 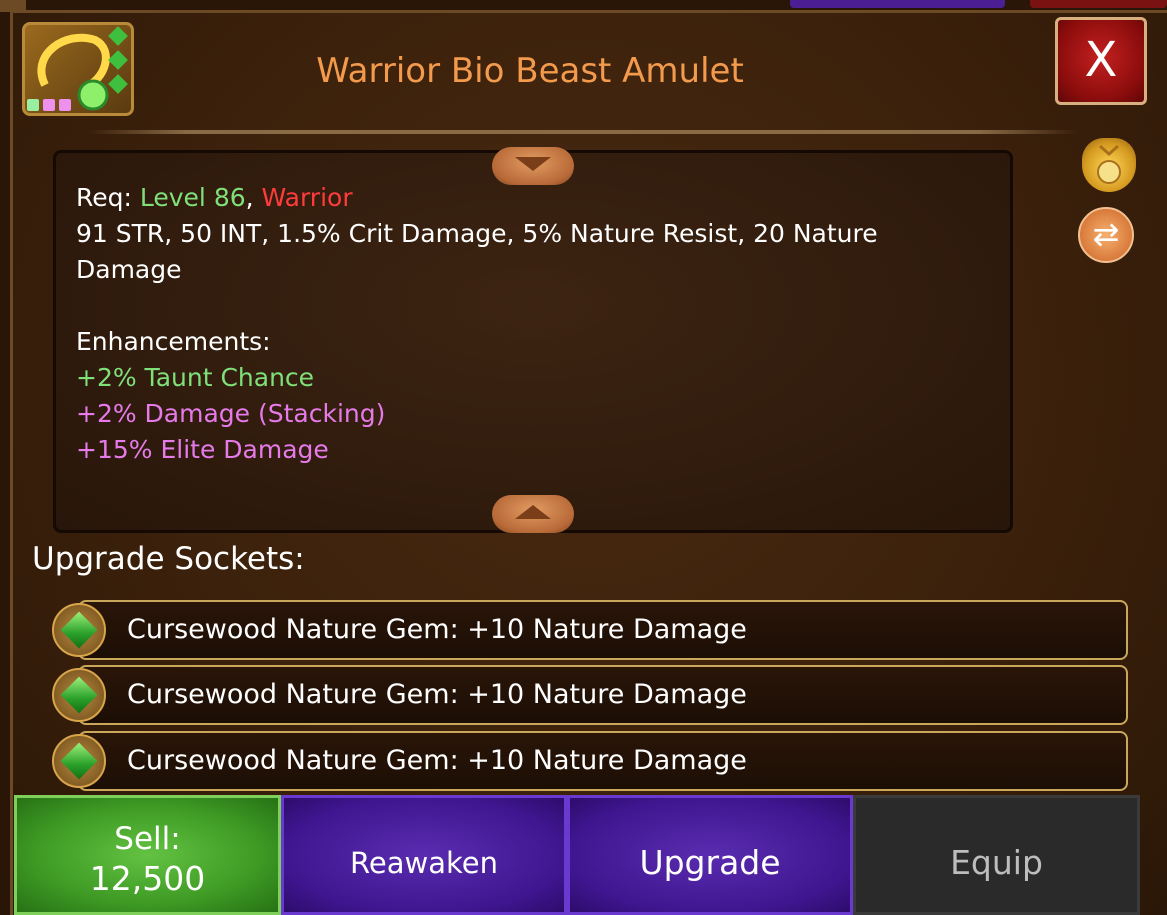 What do you see at coordinates (530, 71) in the screenshot?
I see `item-title: Warrior Bio Beast Amulet` at bounding box center [530, 71].